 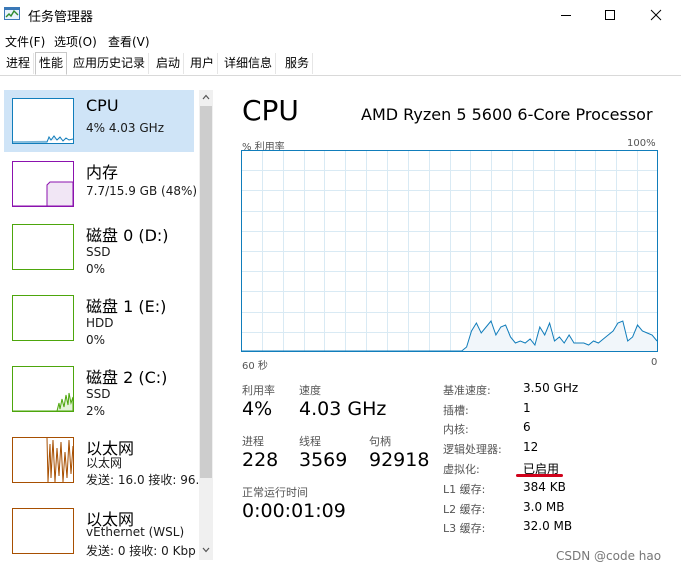 I want to click on maximize-icon, so click(x=610, y=15).